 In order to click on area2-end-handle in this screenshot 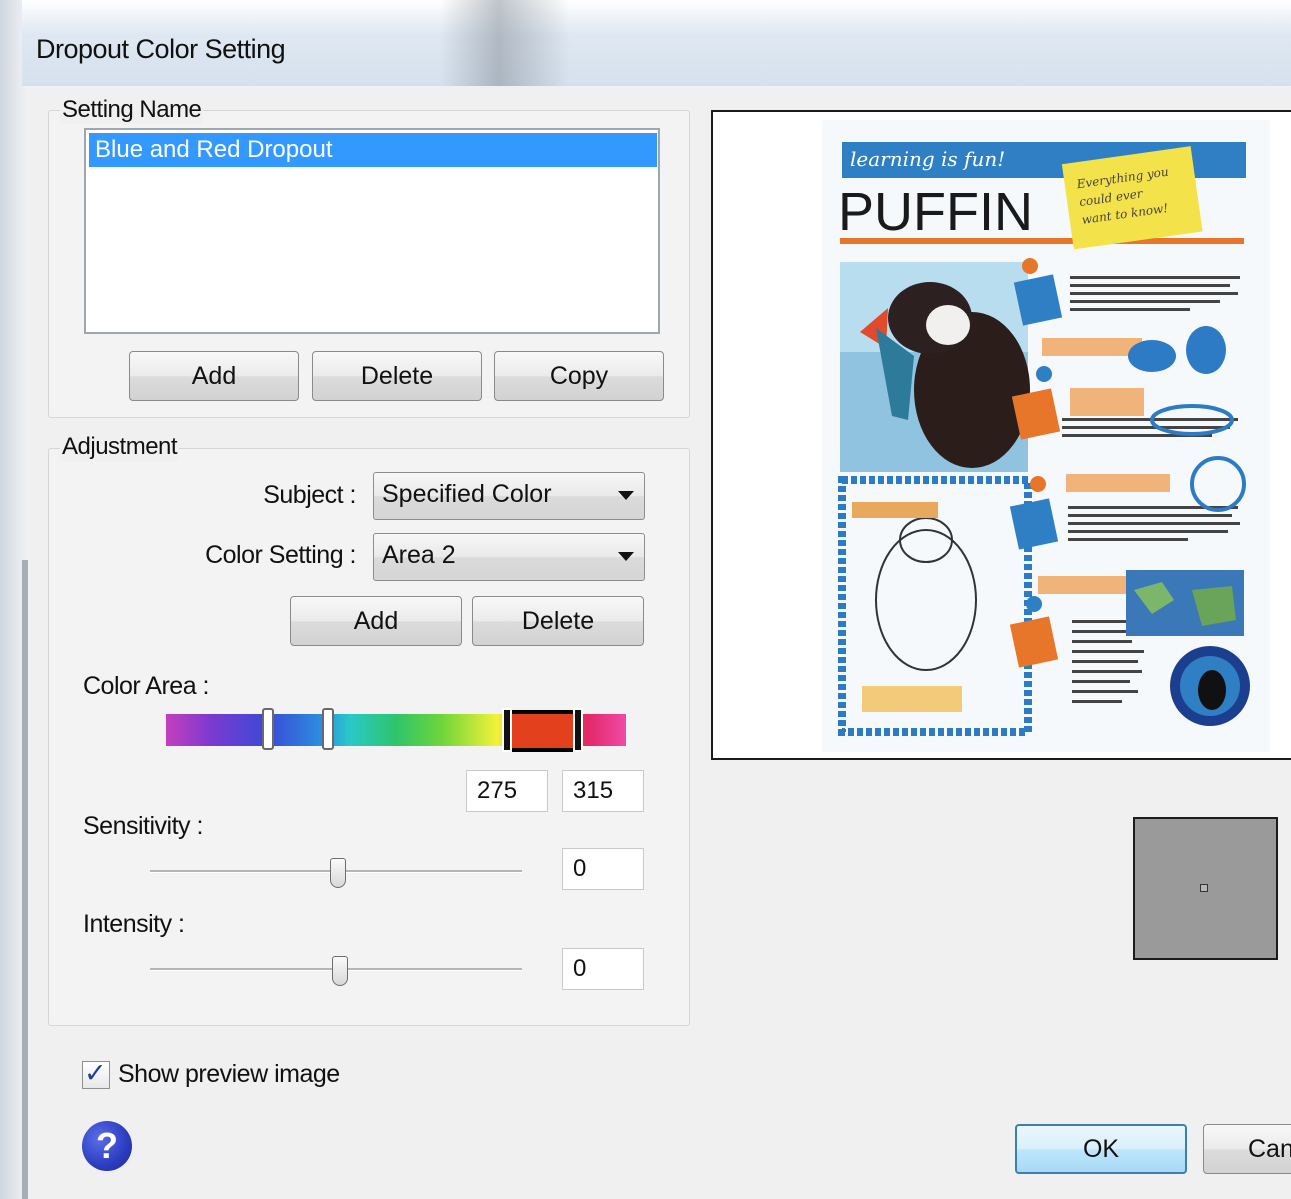, I will do `click(578, 730)`.